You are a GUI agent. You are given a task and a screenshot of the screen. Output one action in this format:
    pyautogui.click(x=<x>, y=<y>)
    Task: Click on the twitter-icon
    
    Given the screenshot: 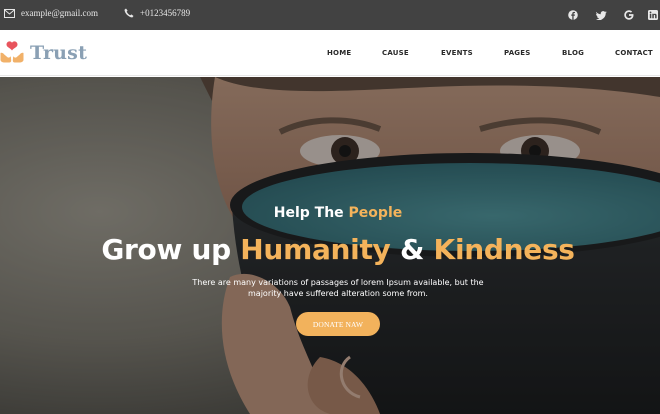 What is the action you would take?
    pyautogui.click(x=601, y=15)
    